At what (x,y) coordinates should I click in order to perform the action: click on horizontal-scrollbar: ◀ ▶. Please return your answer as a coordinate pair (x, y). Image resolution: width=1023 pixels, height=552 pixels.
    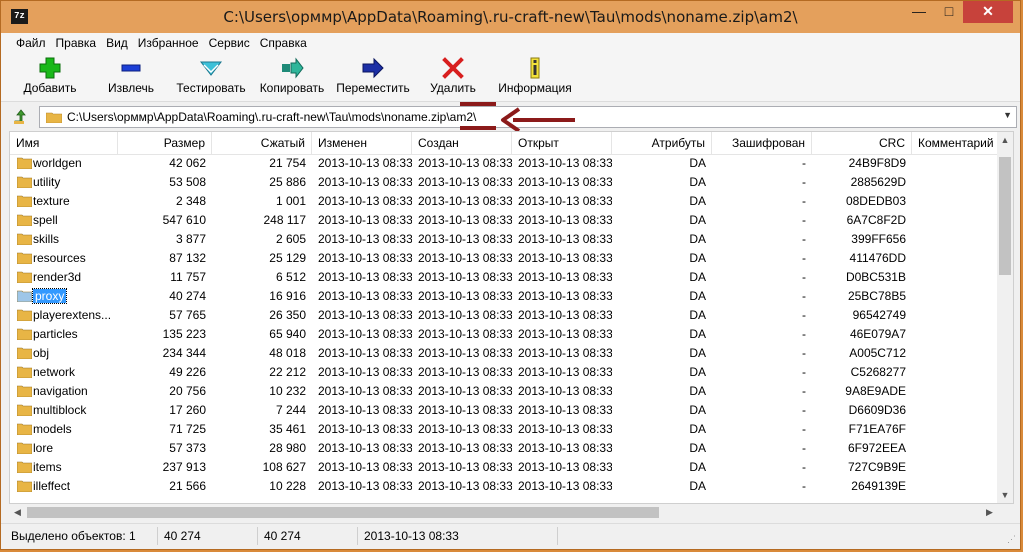
    Looking at the image, I should click on (511, 512).